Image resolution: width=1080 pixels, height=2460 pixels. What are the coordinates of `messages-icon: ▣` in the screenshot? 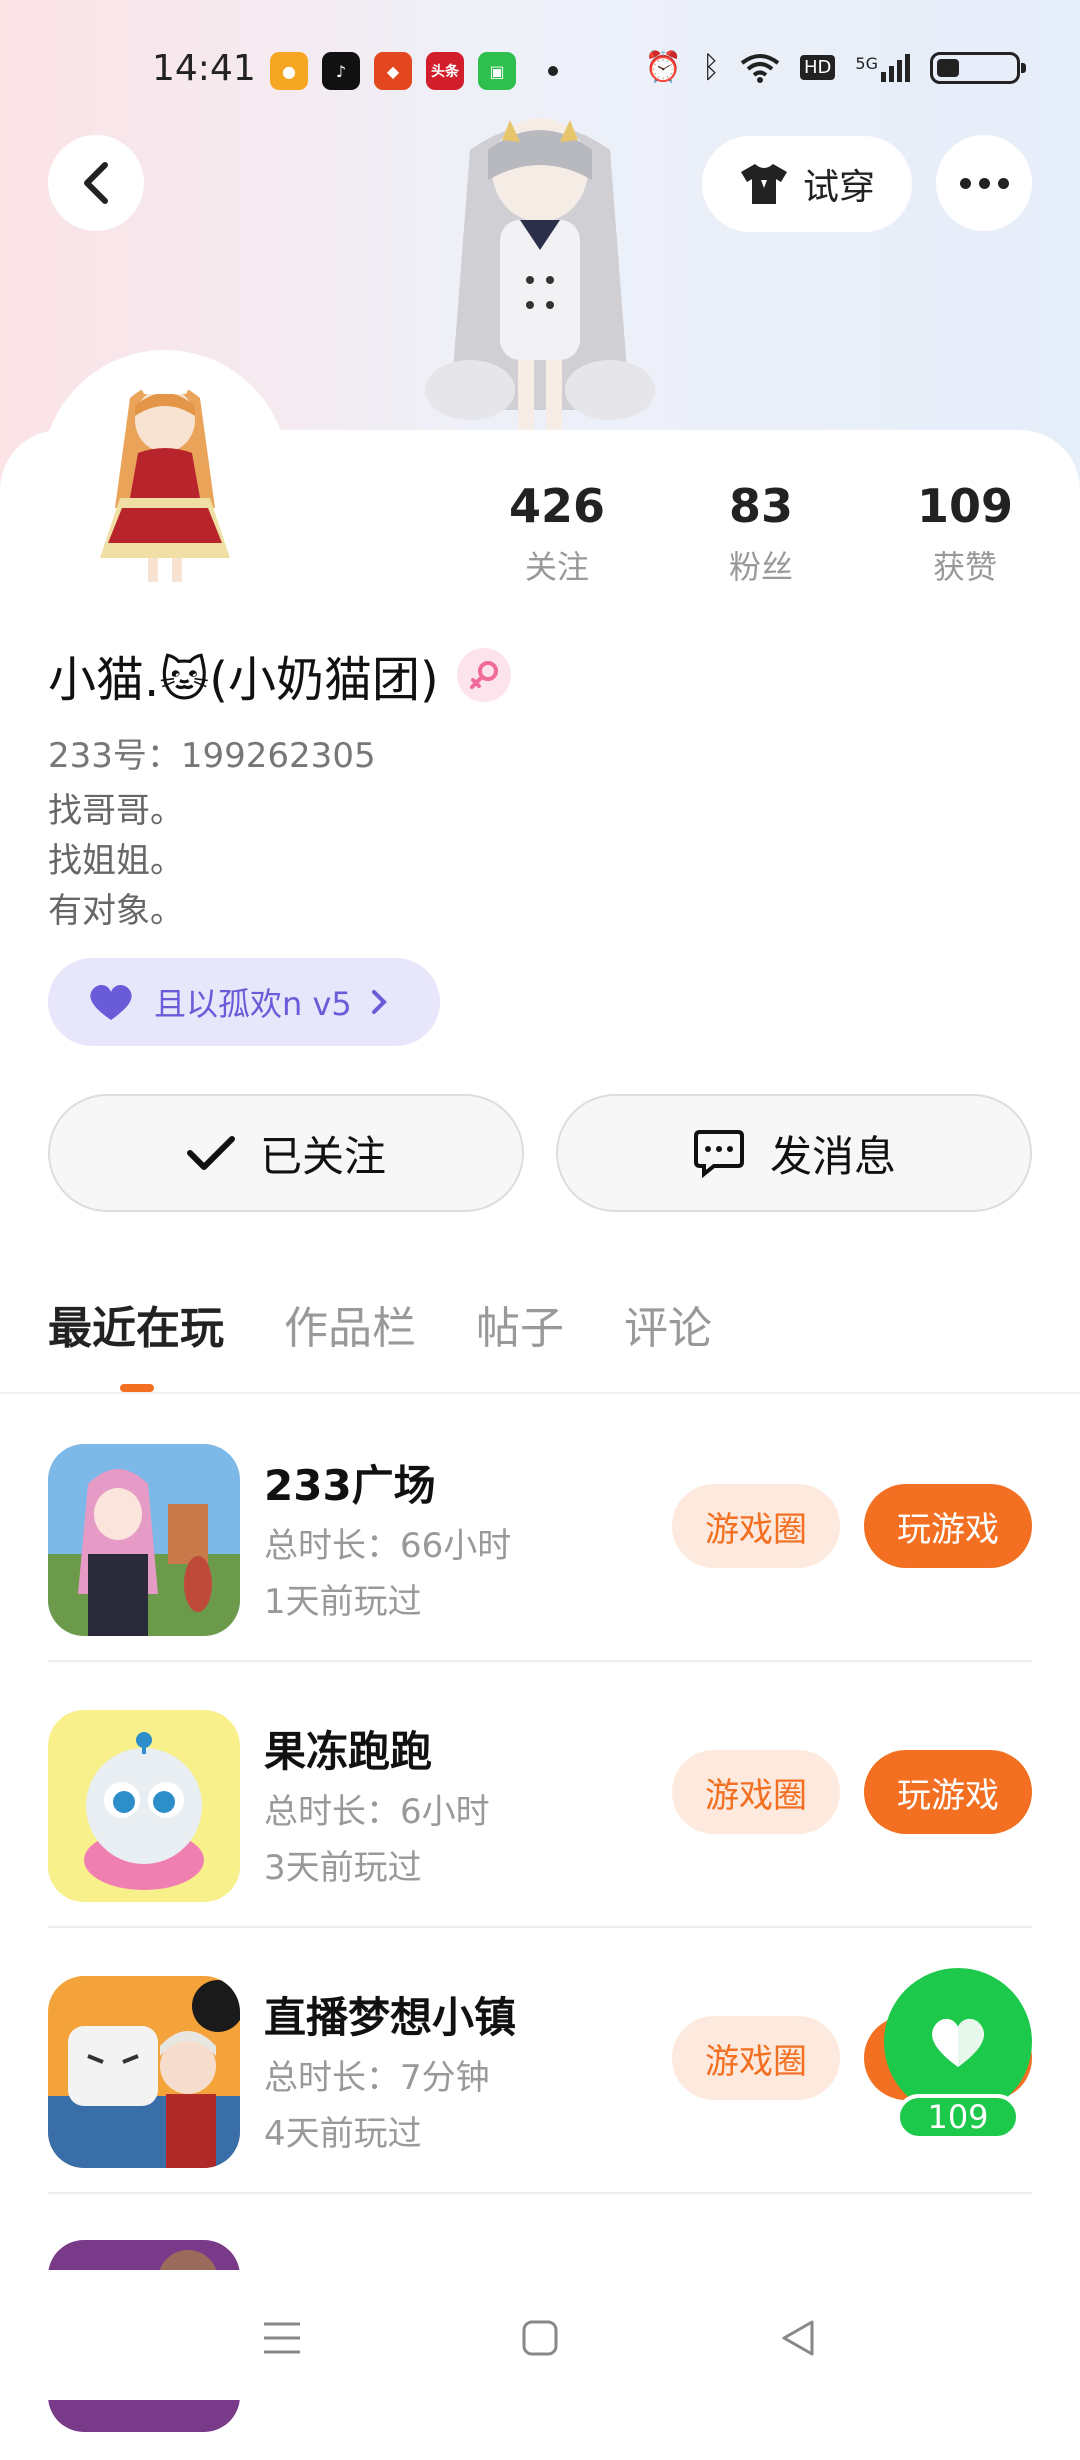 It's located at (497, 71).